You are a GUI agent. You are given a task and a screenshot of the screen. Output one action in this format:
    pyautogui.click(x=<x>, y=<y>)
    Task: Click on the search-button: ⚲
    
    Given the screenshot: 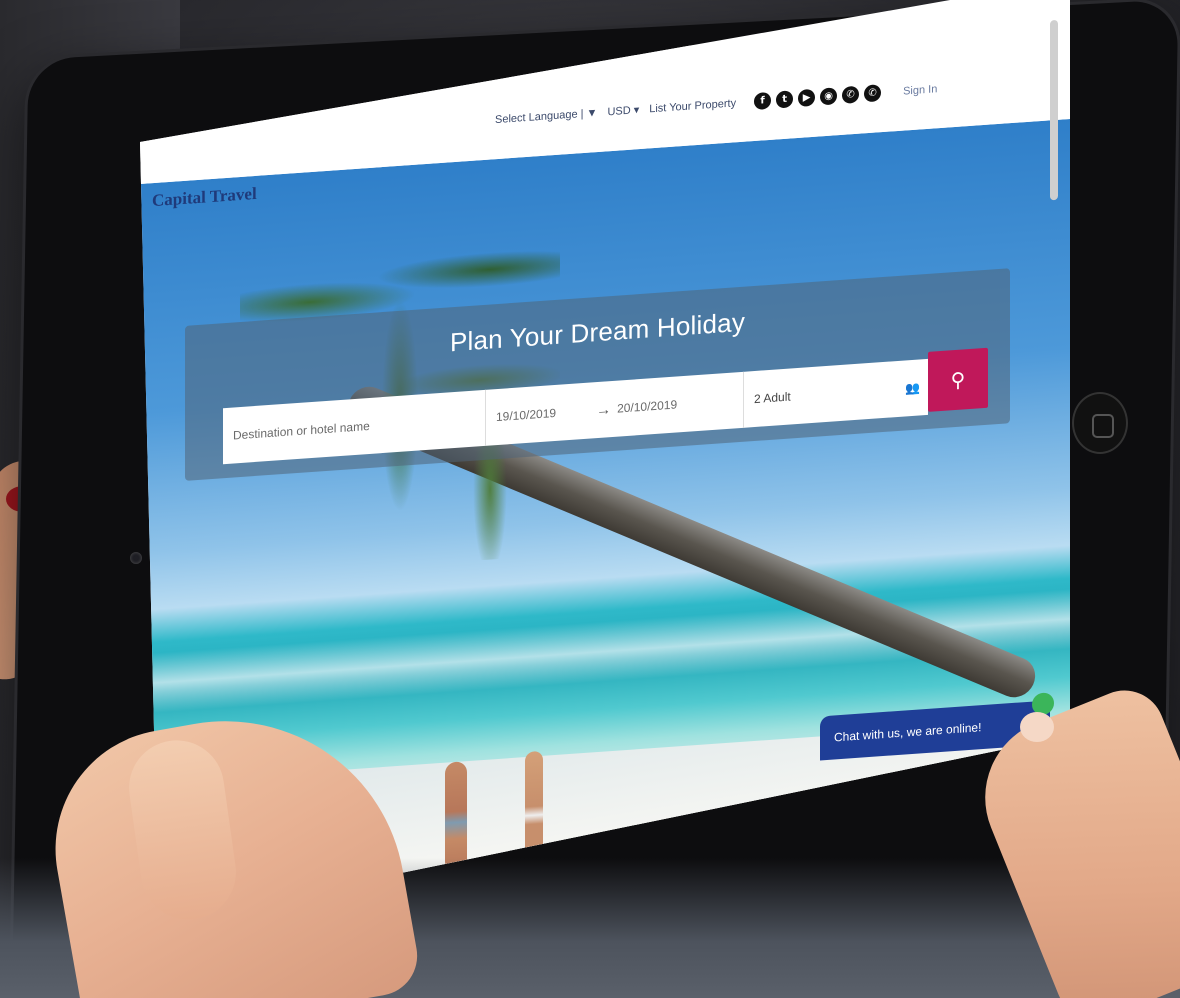 What is the action you would take?
    pyautogui.click(x=958, y=380)
    